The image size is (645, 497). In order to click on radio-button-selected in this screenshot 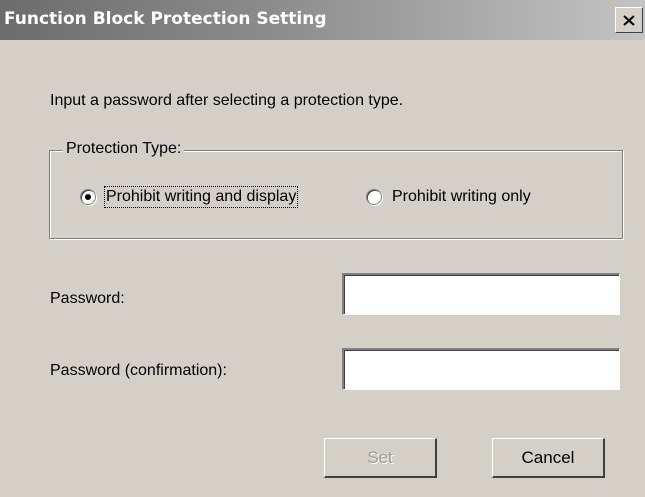, I will do `click(88, 197)`.